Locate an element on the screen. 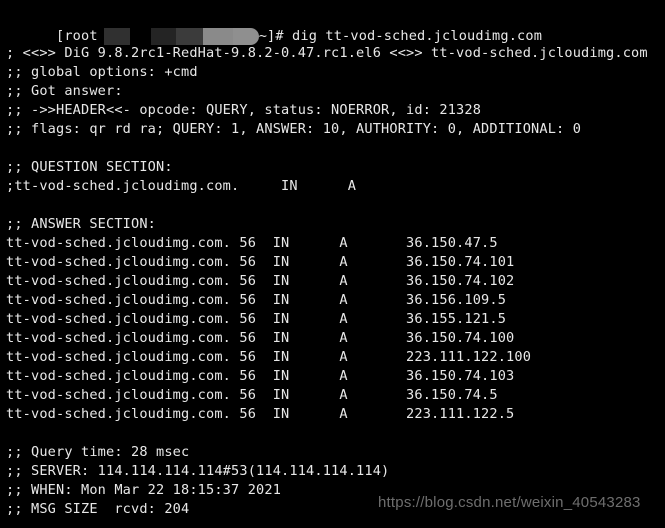 The image size is (665, 528). answer-section-heading: ;; ANSWER SECTION: is located at coordinates (81, 224).